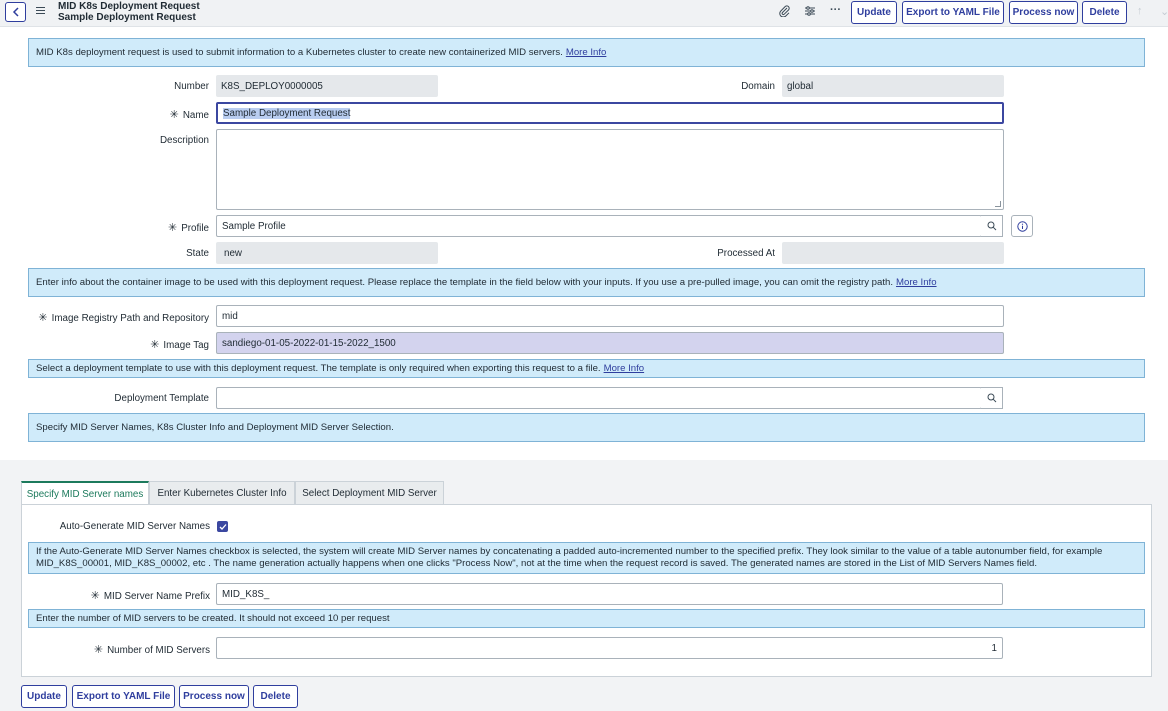 The image size is (1168, 711). I want to click on image-registry-input: mid, so click(610, 316).